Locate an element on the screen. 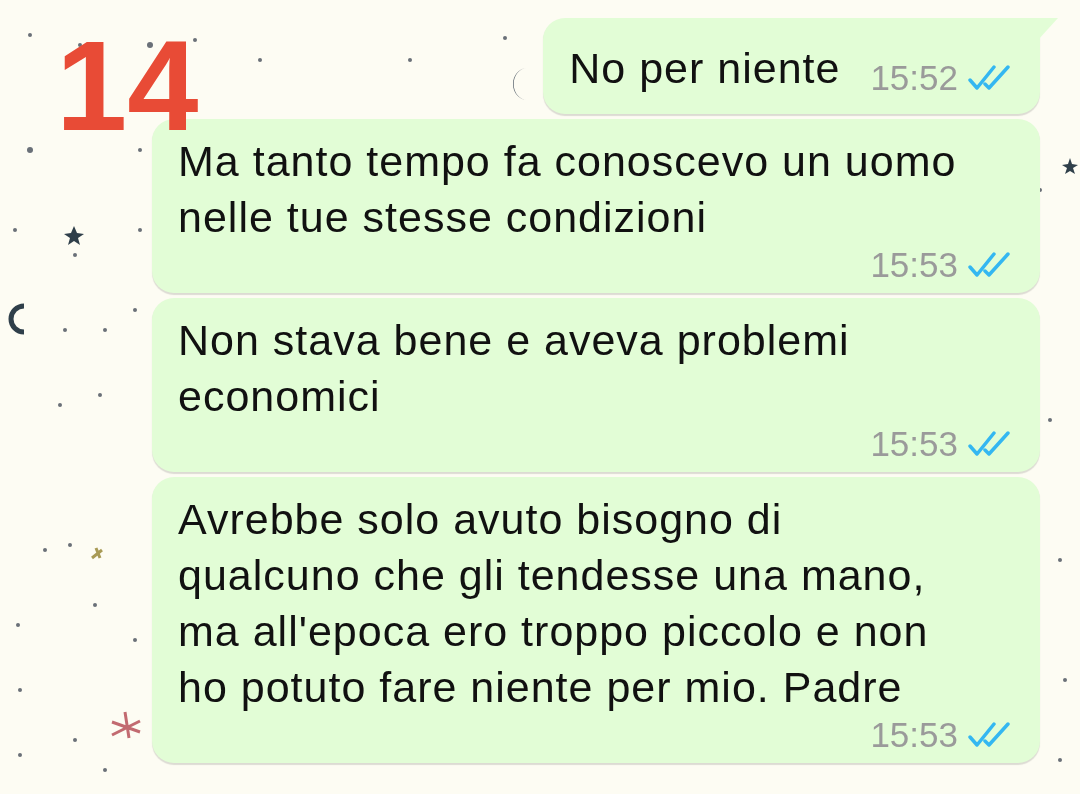 This screenshot has width=1080, height=794. message-text: Ma tanto tempo fa conoscevo un uomo nelle tue stesse condizioni is located at coordinates (568, 189).